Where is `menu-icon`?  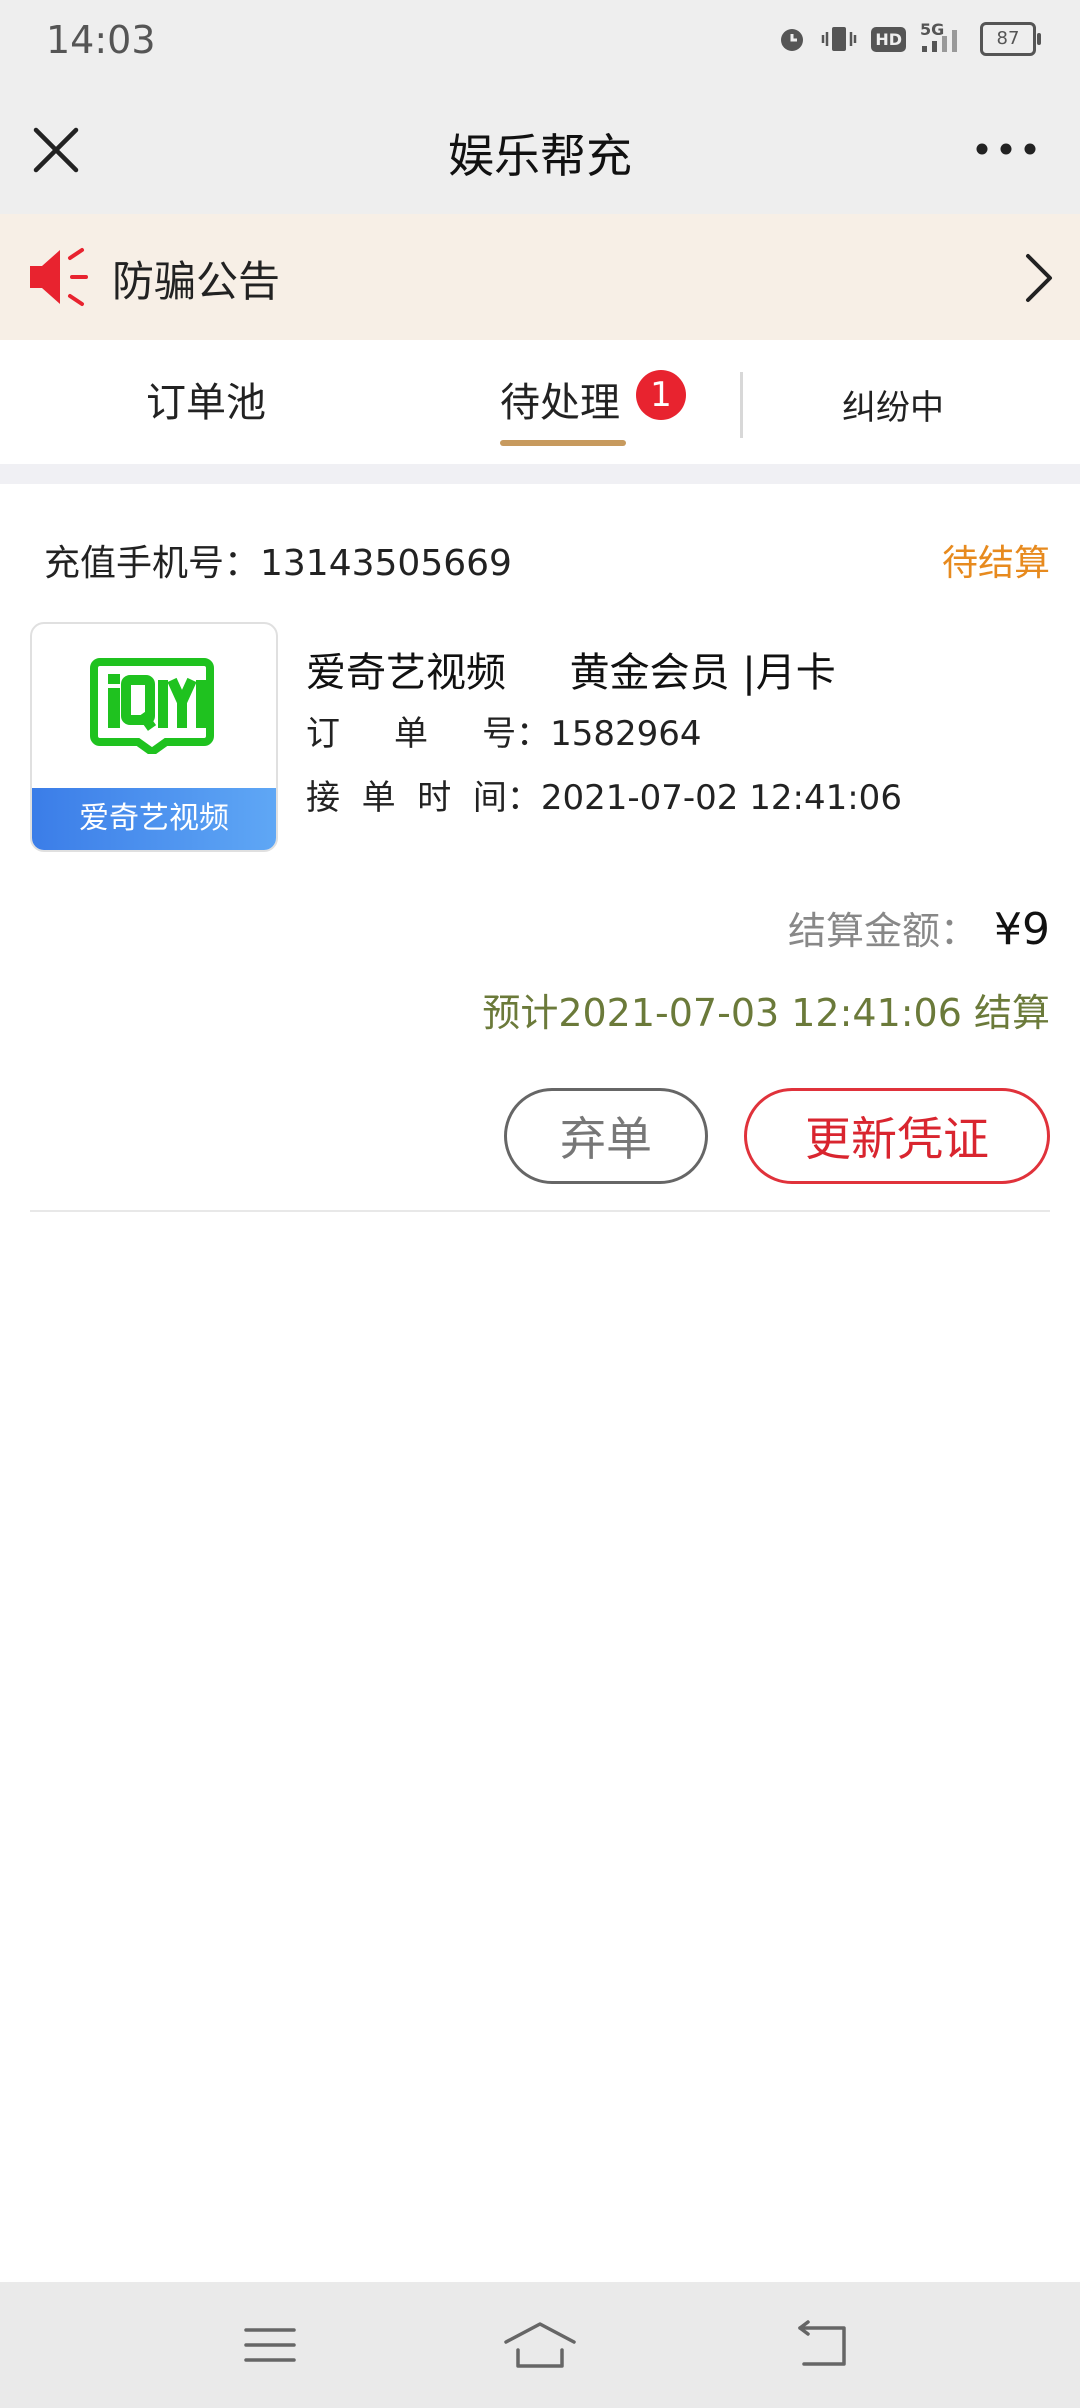 menu-icon is located at coordinates (270, 2345).